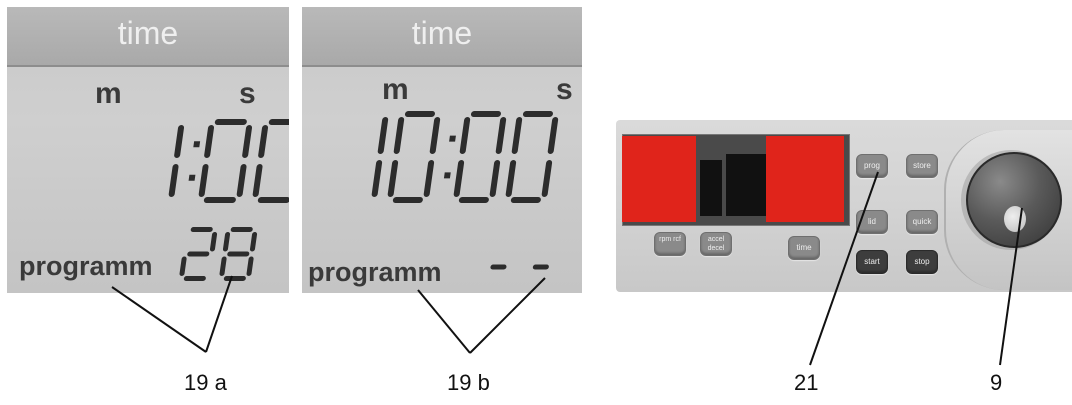 This screenshot has height=405, width=1072. Describe the element at coordinates (670, 244) in the screenshot. I see `rpm-rcf-button: rpm rcf` at that location.